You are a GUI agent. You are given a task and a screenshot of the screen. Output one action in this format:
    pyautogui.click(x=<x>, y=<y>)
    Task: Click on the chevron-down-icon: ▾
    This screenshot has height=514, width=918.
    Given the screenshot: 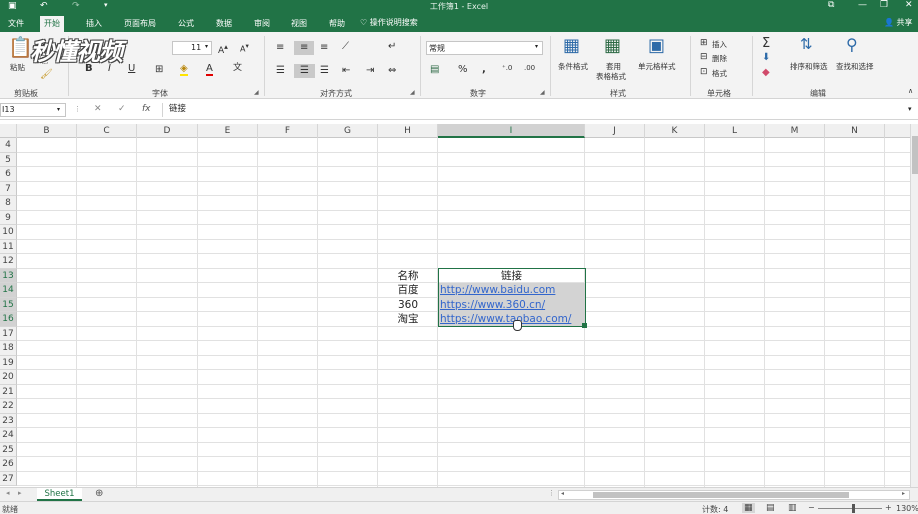 What is the action you would take?
    pyautogui.click(x=58, y=110)
    